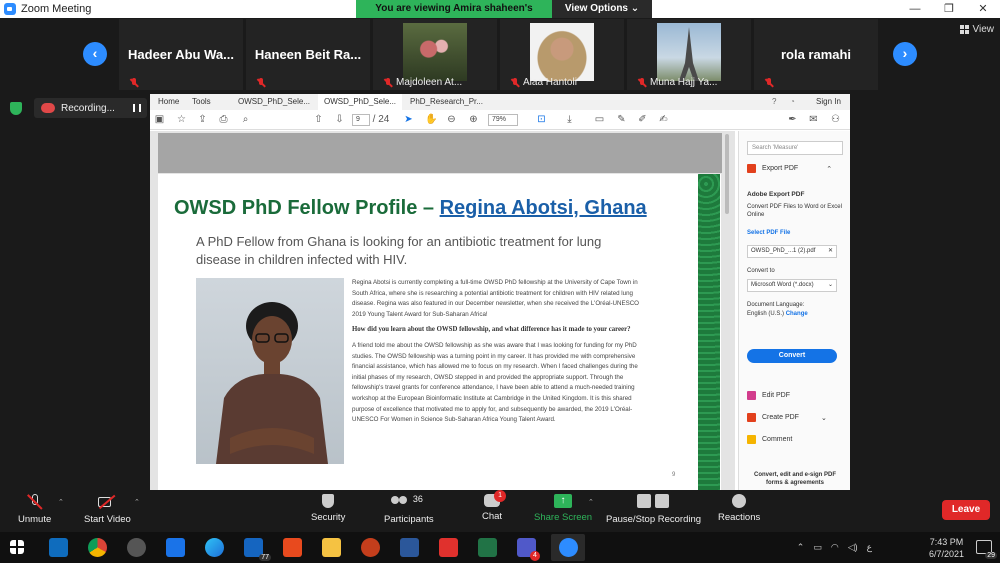 The image size is (1000, 563). What do you see at coordinates (792, 251) in the screenshot?
I see `selected-file-field: OWSD_PhD_...1 (2).pdf ✕` at bounding box center [792, 251].